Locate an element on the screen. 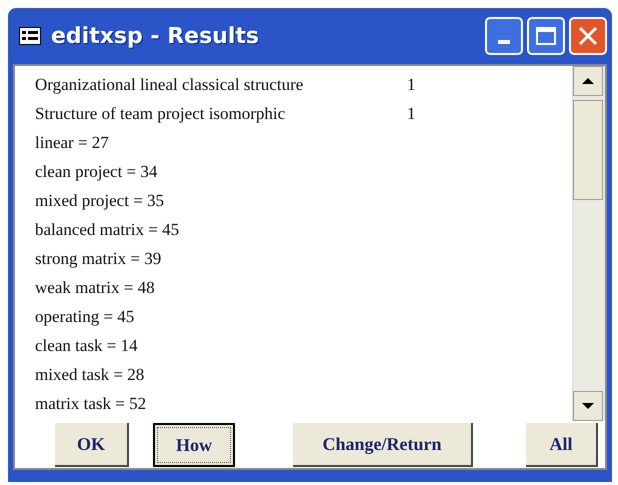  scroll-up-button is located at coordinates (588, 81).